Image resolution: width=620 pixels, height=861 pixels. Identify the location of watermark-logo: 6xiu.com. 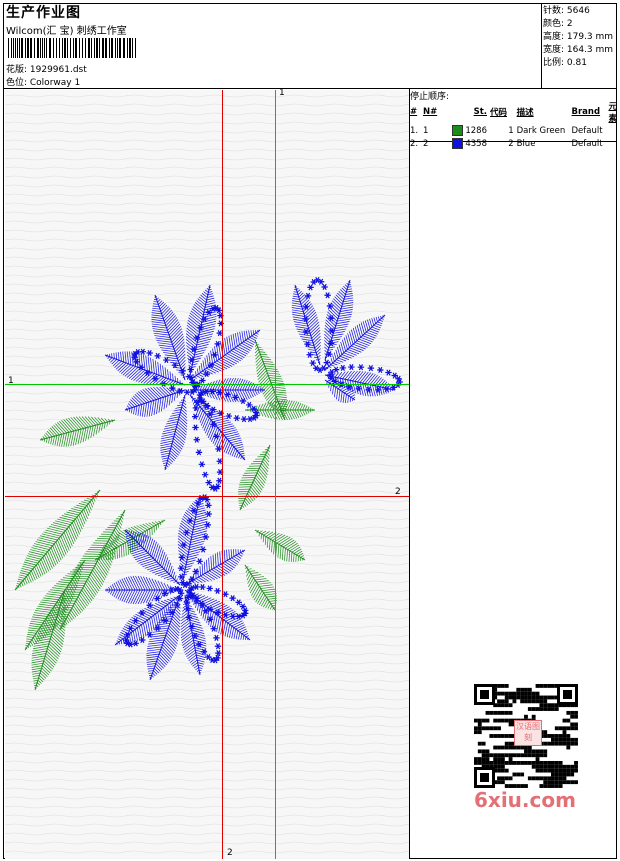
(525, 800).